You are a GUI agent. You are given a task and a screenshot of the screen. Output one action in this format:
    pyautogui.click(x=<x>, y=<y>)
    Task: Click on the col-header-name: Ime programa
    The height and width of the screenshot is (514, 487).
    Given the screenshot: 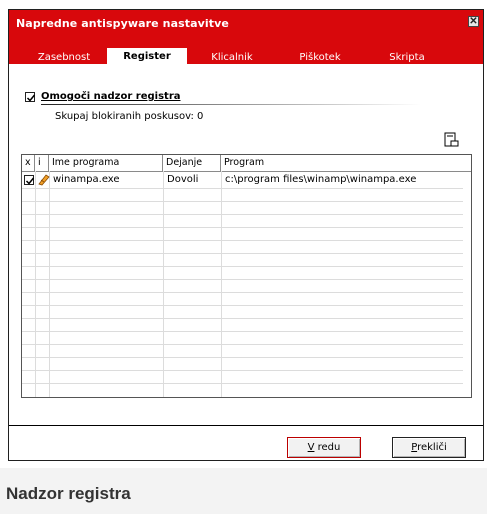 What is the action you would take?
    pyautogui.click(x=106, y=163)
    